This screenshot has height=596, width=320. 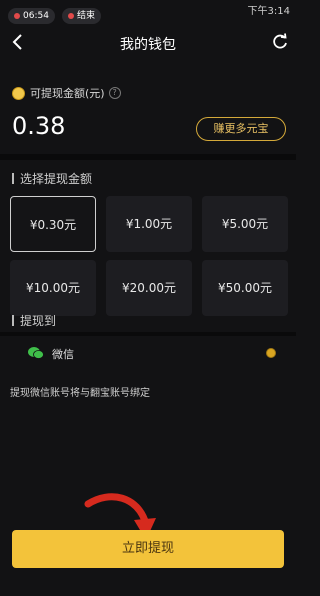 What do you see at coordinates (86, 16) in the screenshot?
I see `end-text: 结束` at bounding box center [86, 16].